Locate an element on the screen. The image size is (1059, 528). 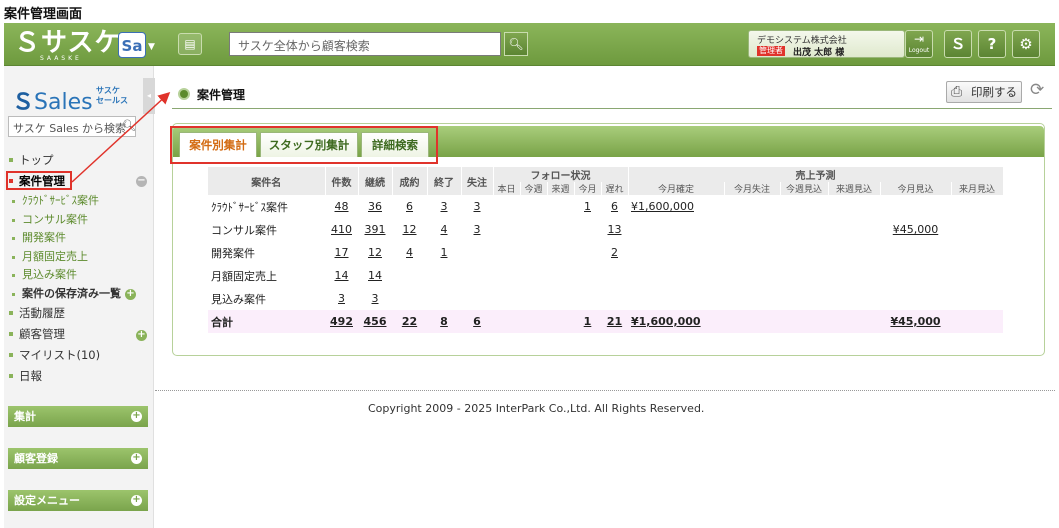
cell-won: 6 is located at coordinates (409, 206).